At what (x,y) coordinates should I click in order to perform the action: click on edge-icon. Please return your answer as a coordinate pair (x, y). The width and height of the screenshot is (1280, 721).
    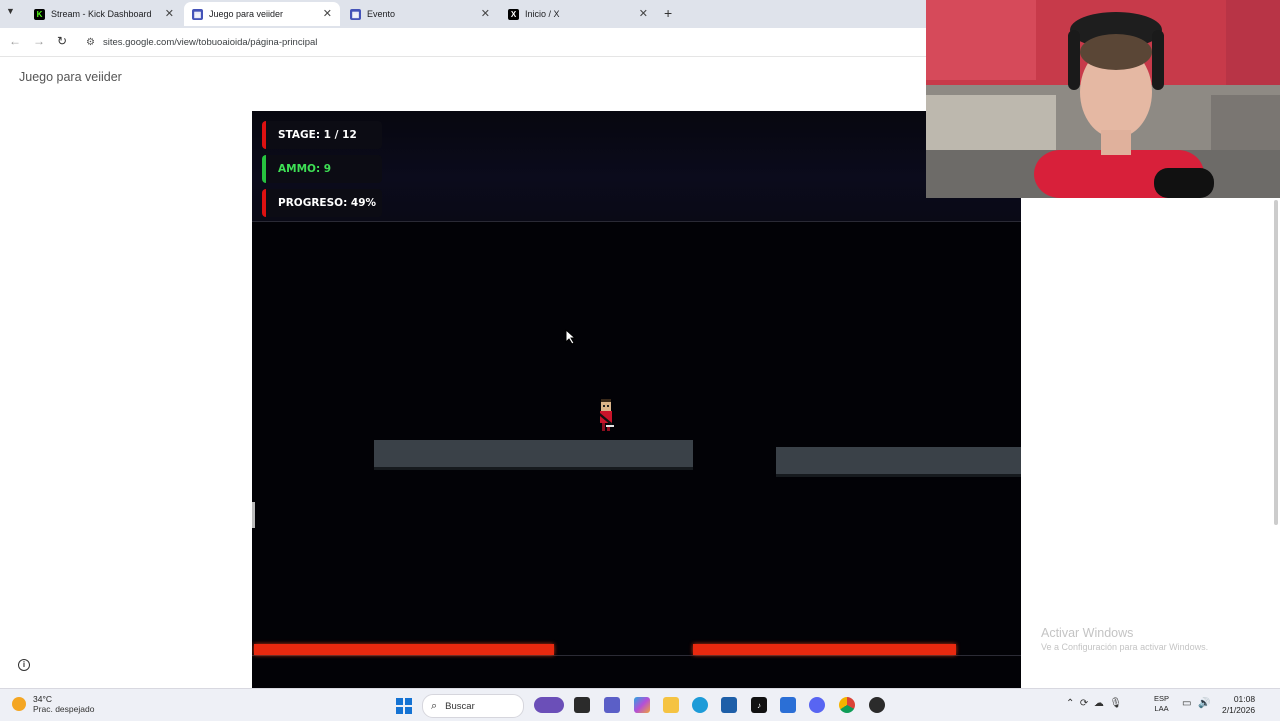
    Looking at the image, I should click on (700, 705).